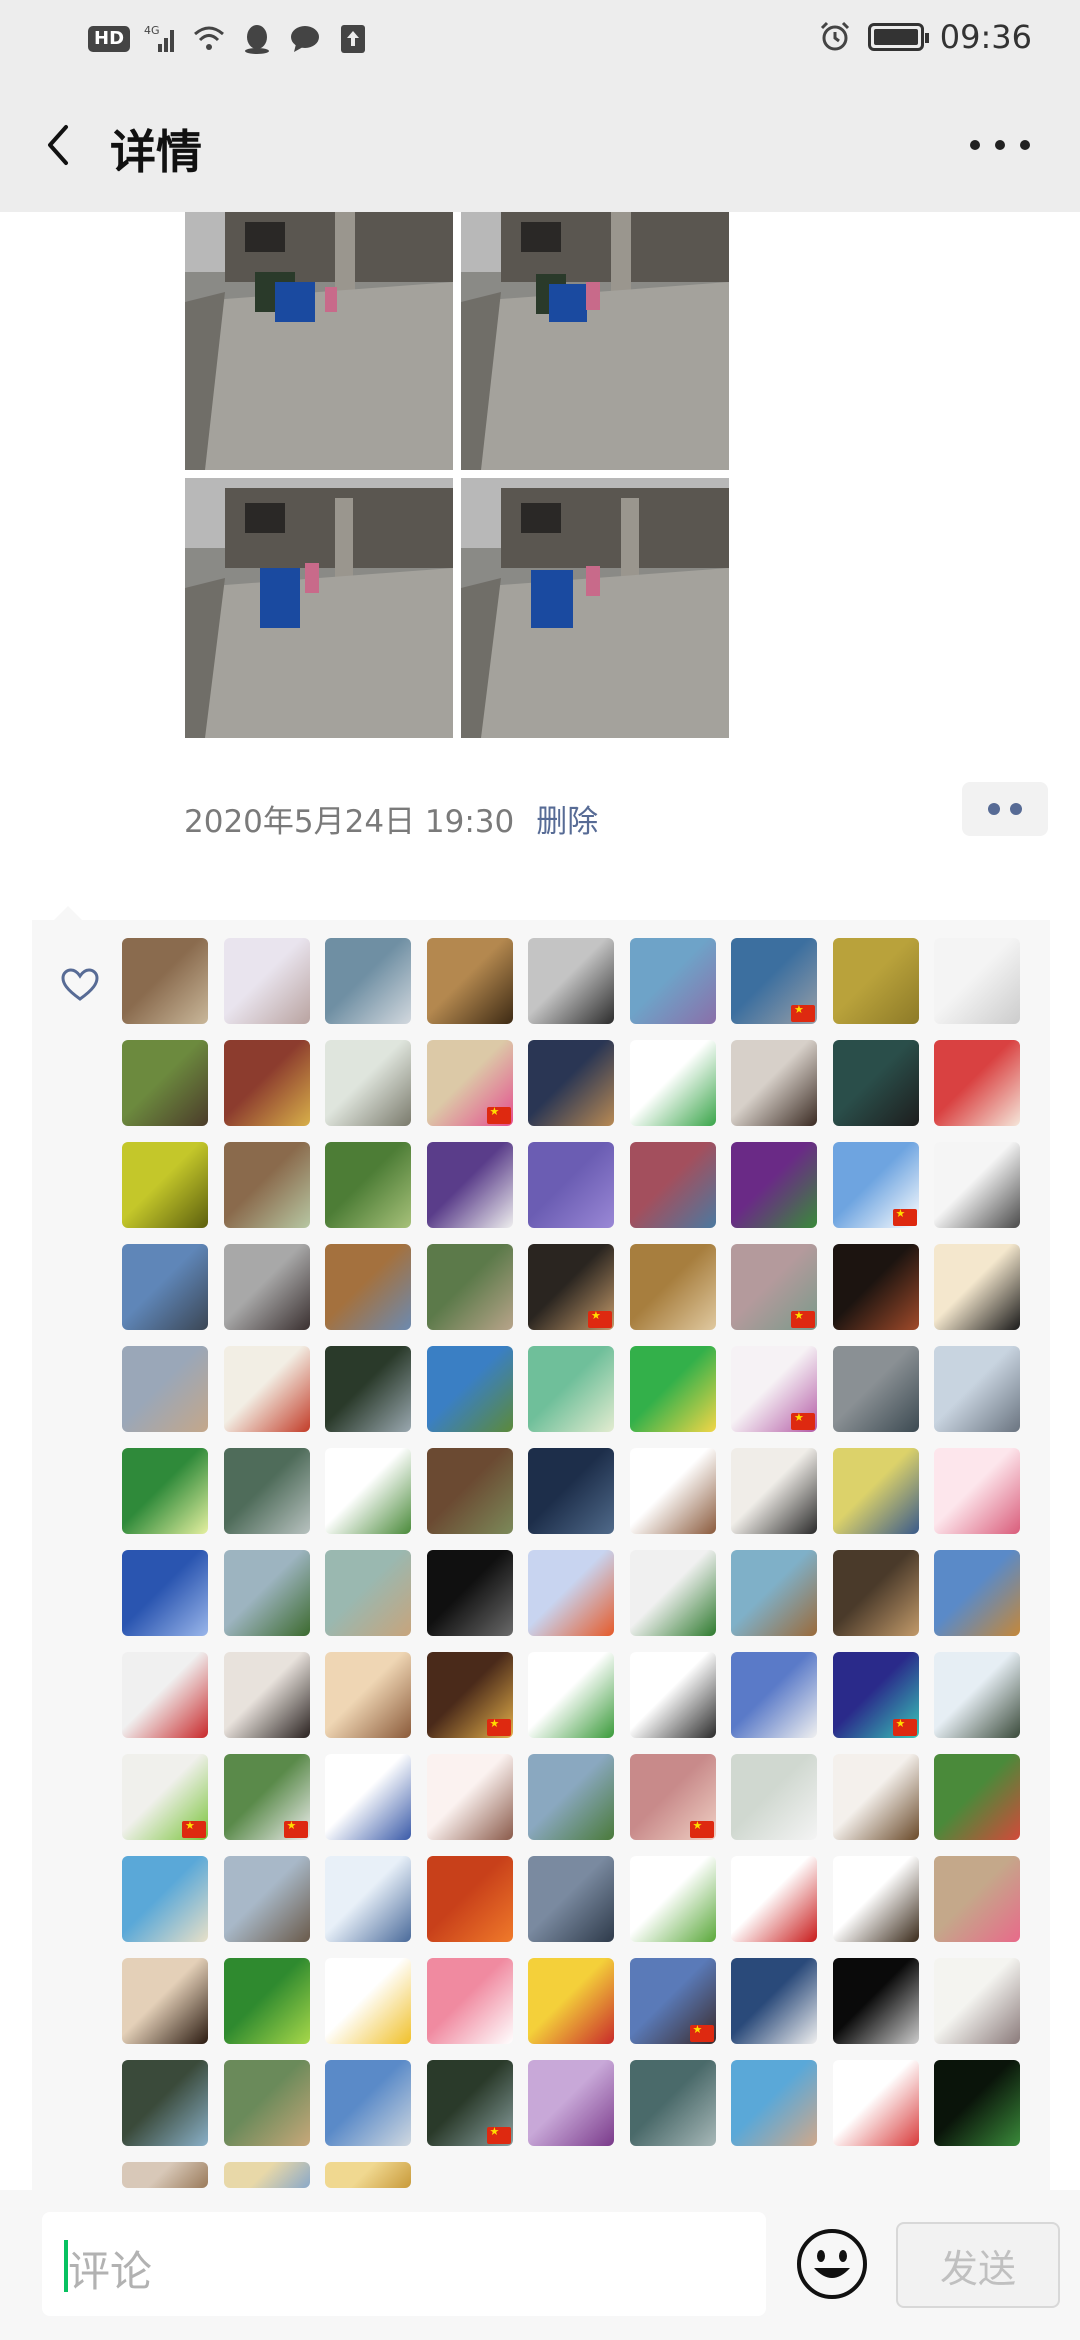 The height and width of the screenshot is (2340, 1080). Describe the element at coordinates (60, 145) in the screenshot. I see `chevron-left-icon` at that location.